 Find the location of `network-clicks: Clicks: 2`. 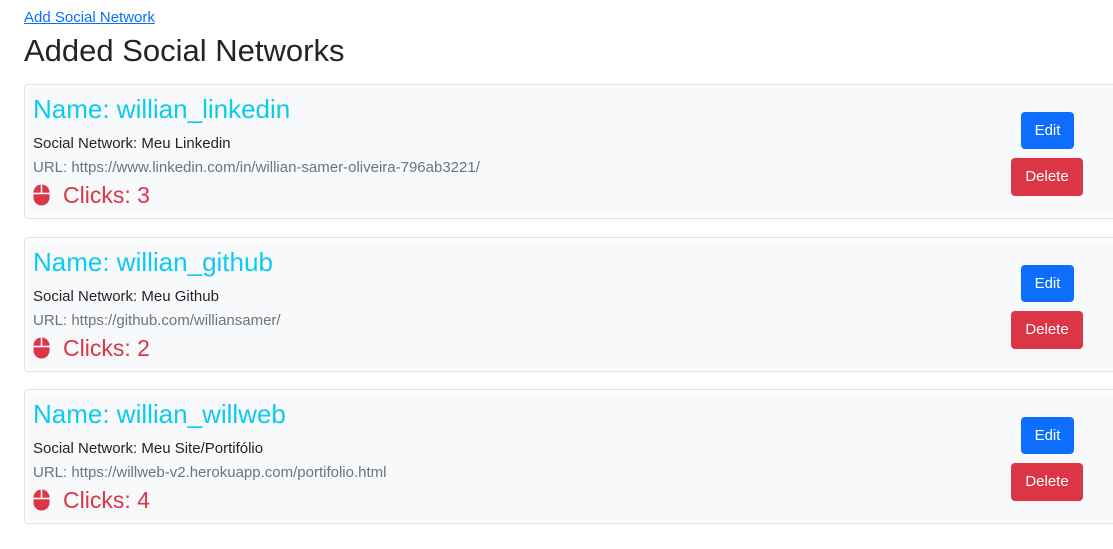

network-clicks: Clicks: 2 is located at coordinates (91, 348).